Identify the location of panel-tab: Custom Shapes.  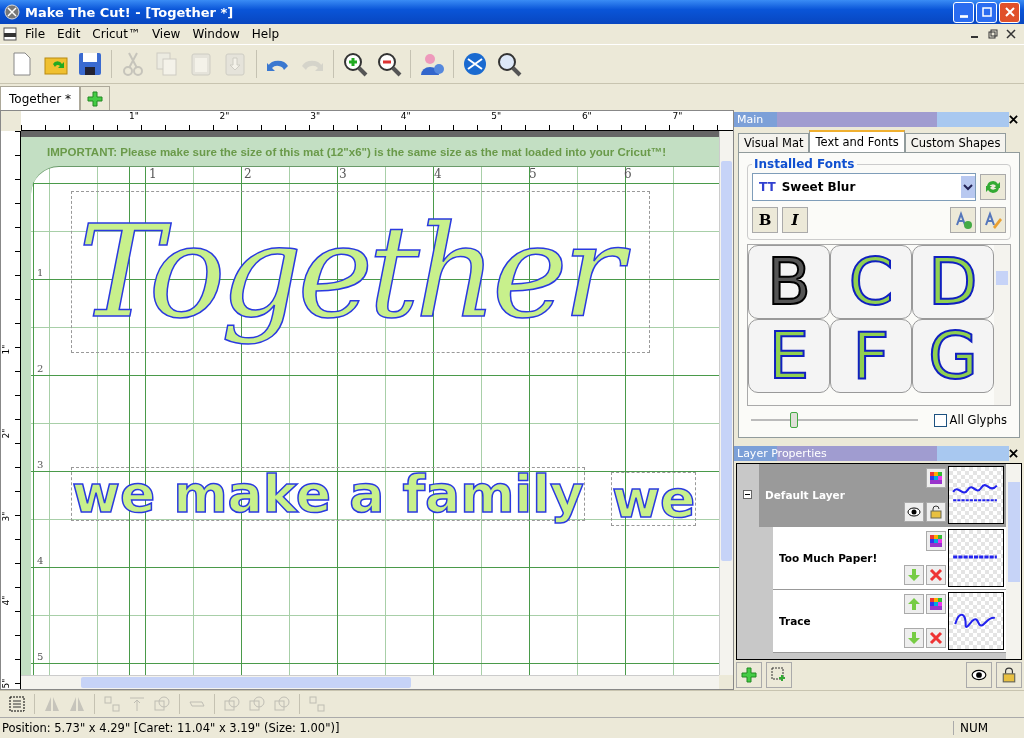
(955, 142).